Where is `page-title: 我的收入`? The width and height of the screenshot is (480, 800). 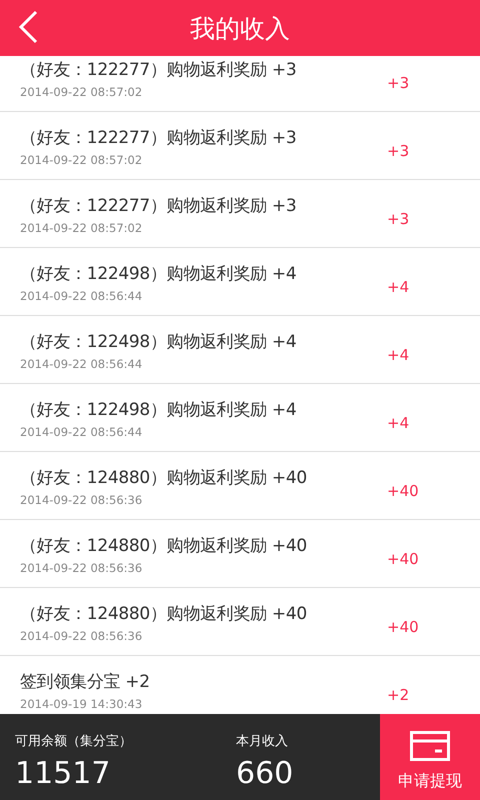
page-title: 我的收入 is located at coordinates (240, 28).